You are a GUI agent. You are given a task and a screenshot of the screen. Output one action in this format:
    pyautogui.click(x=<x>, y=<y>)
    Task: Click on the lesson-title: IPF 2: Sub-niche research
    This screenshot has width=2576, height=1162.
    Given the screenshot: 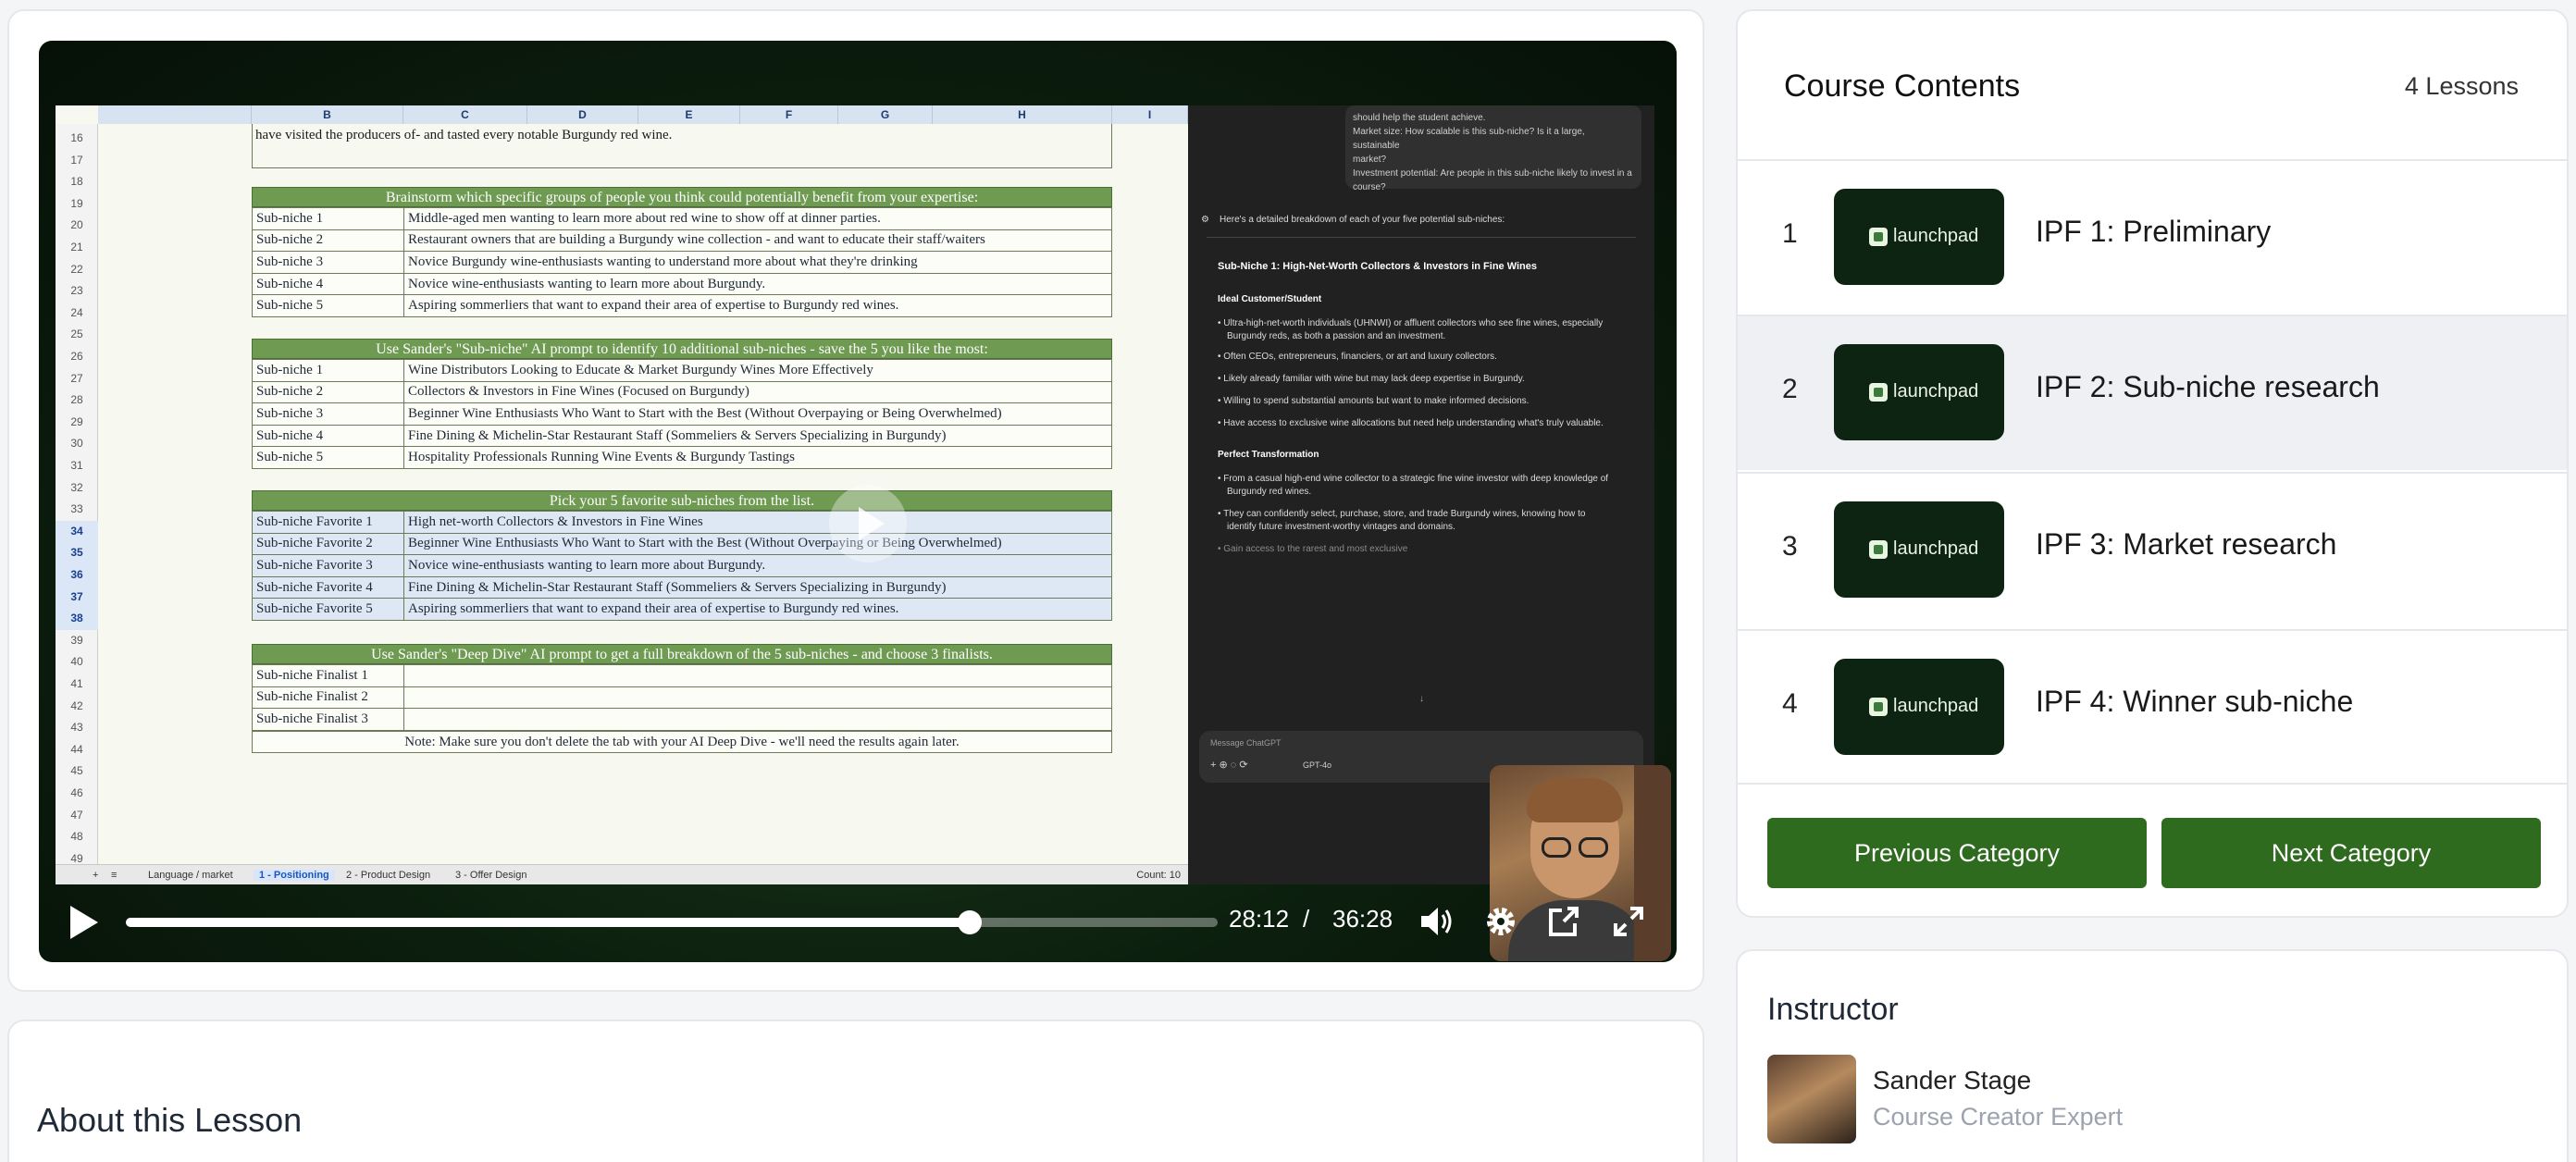 What is the action you would take?
    pyautogui.click(x=2208, y=386)
    